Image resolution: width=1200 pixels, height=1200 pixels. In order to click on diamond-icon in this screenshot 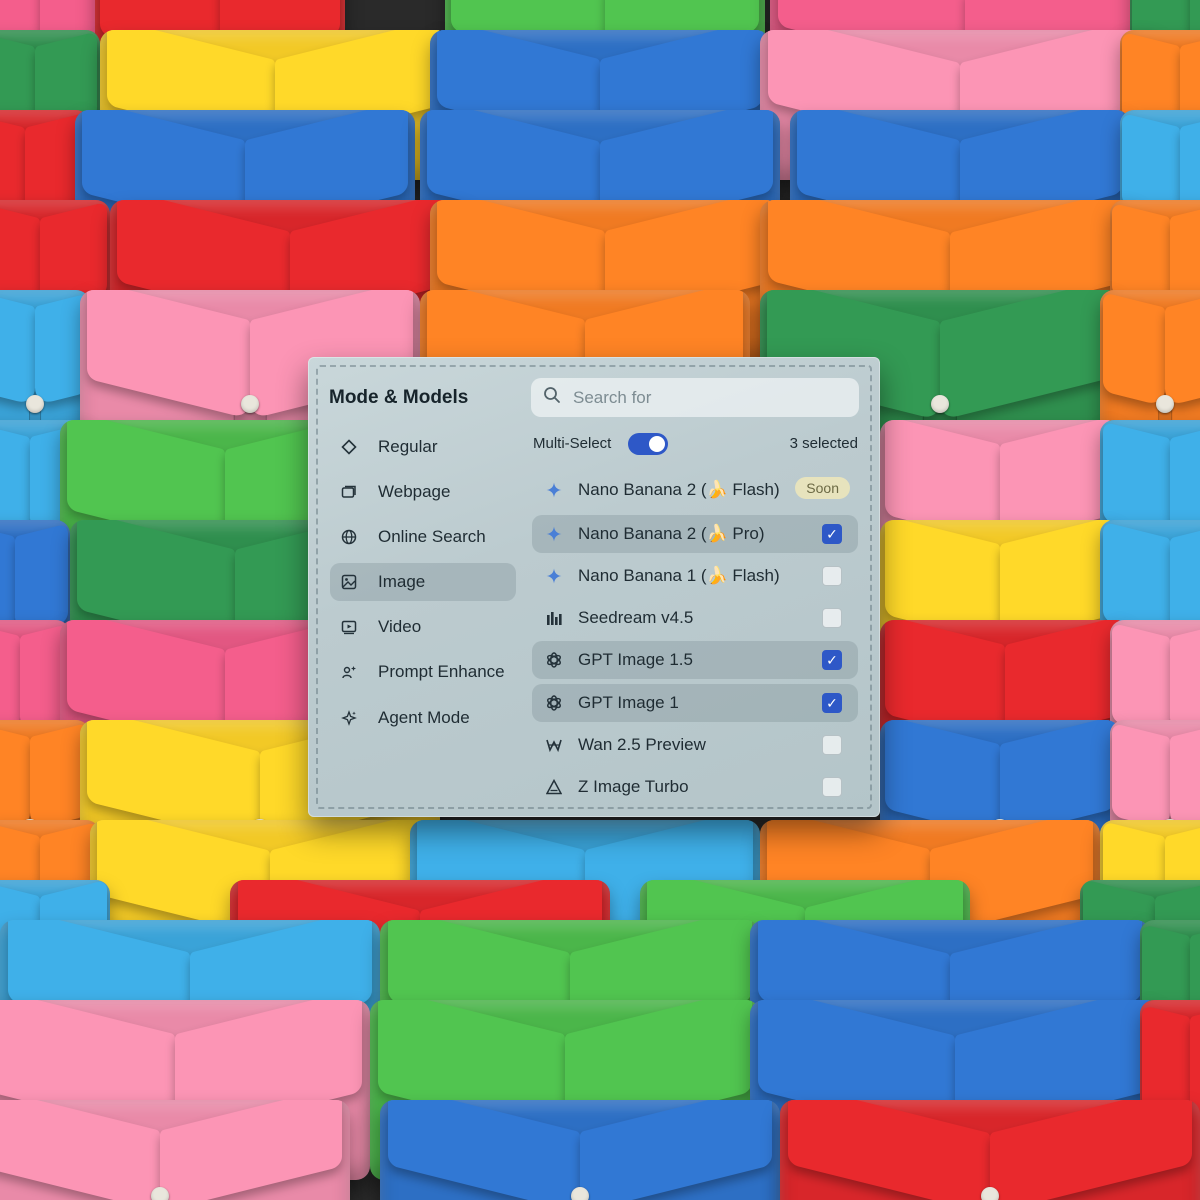, I will do `click(349, 447)`.